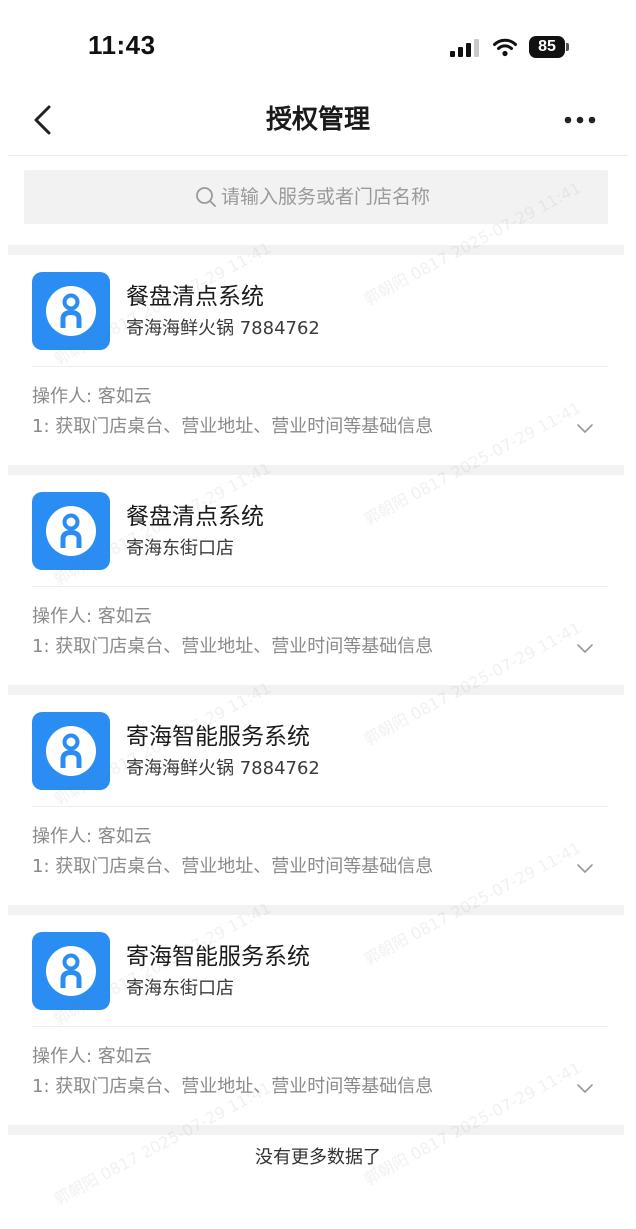 This screenshot has width=636, height=1229. I want to click on list-end-text: 没有更多数据了, so click(318, 1157).